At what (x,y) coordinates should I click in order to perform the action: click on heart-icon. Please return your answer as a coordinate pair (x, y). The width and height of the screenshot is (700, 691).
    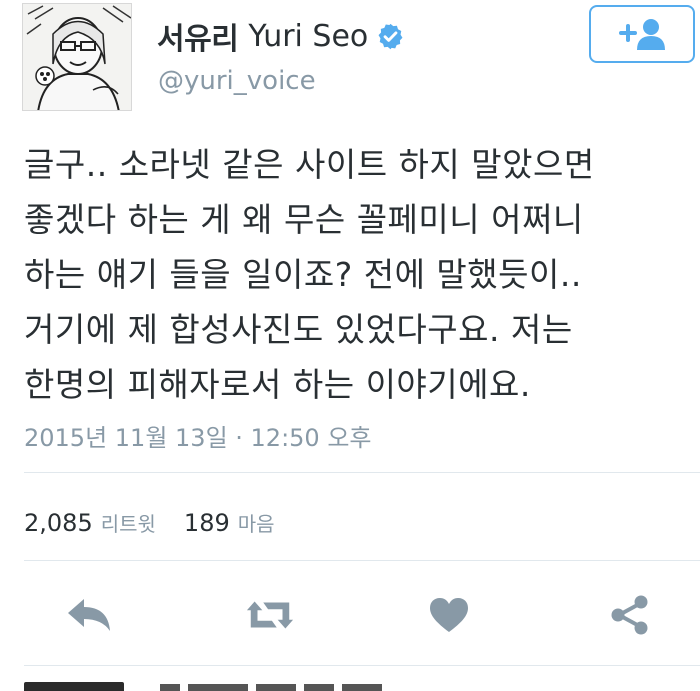
    Looking at the image, I should click on (449, 615).